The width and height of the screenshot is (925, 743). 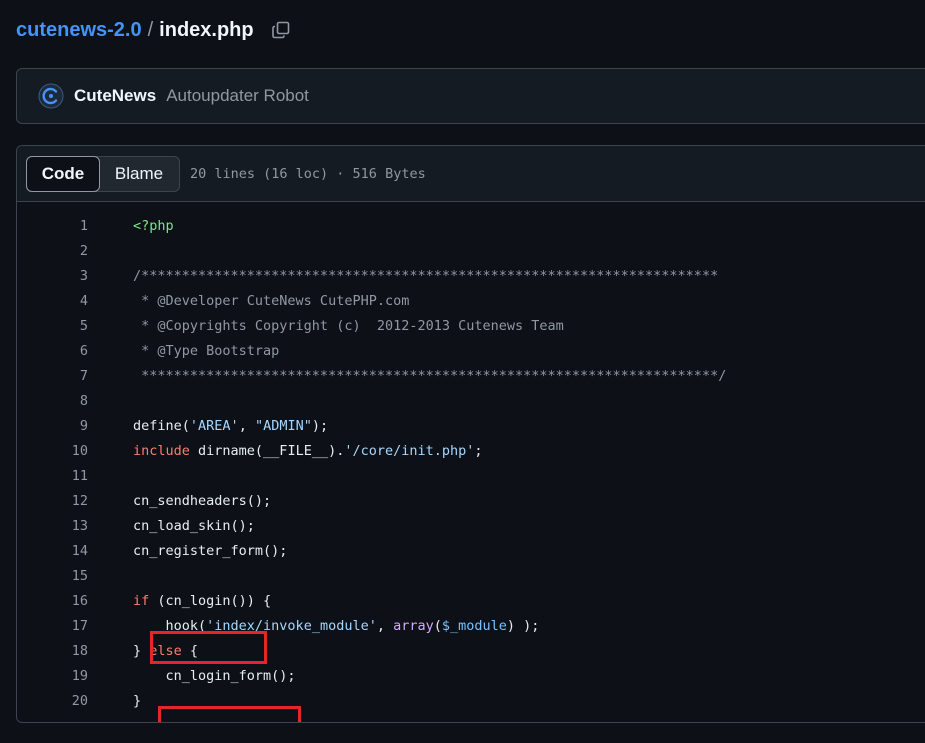 What do you see at coordinates (281, 30) in the screenshot?
I see `copy-icon` at bounding box center [281, 30].